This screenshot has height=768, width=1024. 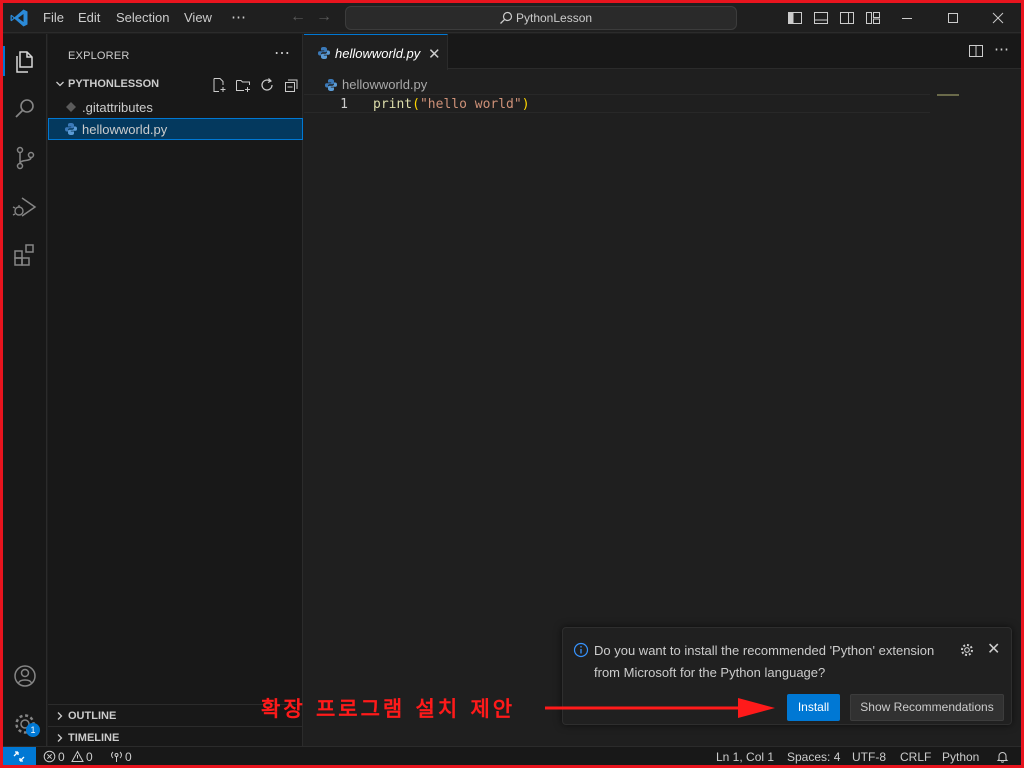 I want to click on info-icon, so click(x=581, y=650).